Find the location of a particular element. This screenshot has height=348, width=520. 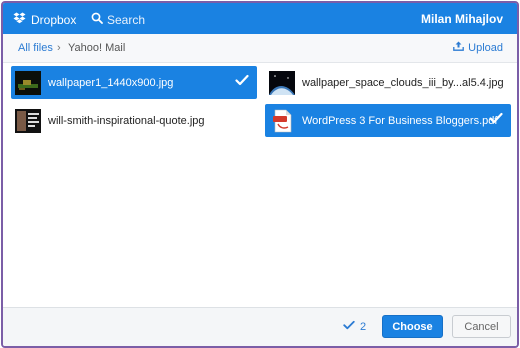

user-name: Milan Mihajlov is located at coordinates (462, 19).